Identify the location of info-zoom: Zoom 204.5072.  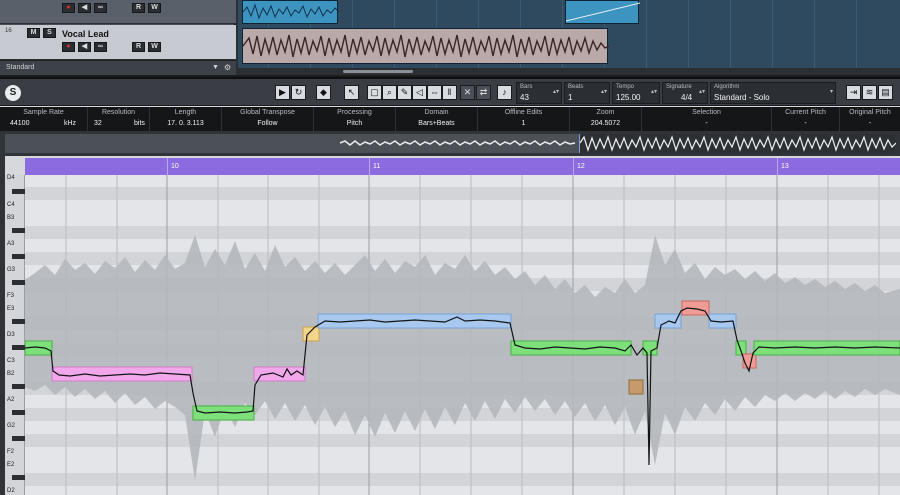
(606, 119).